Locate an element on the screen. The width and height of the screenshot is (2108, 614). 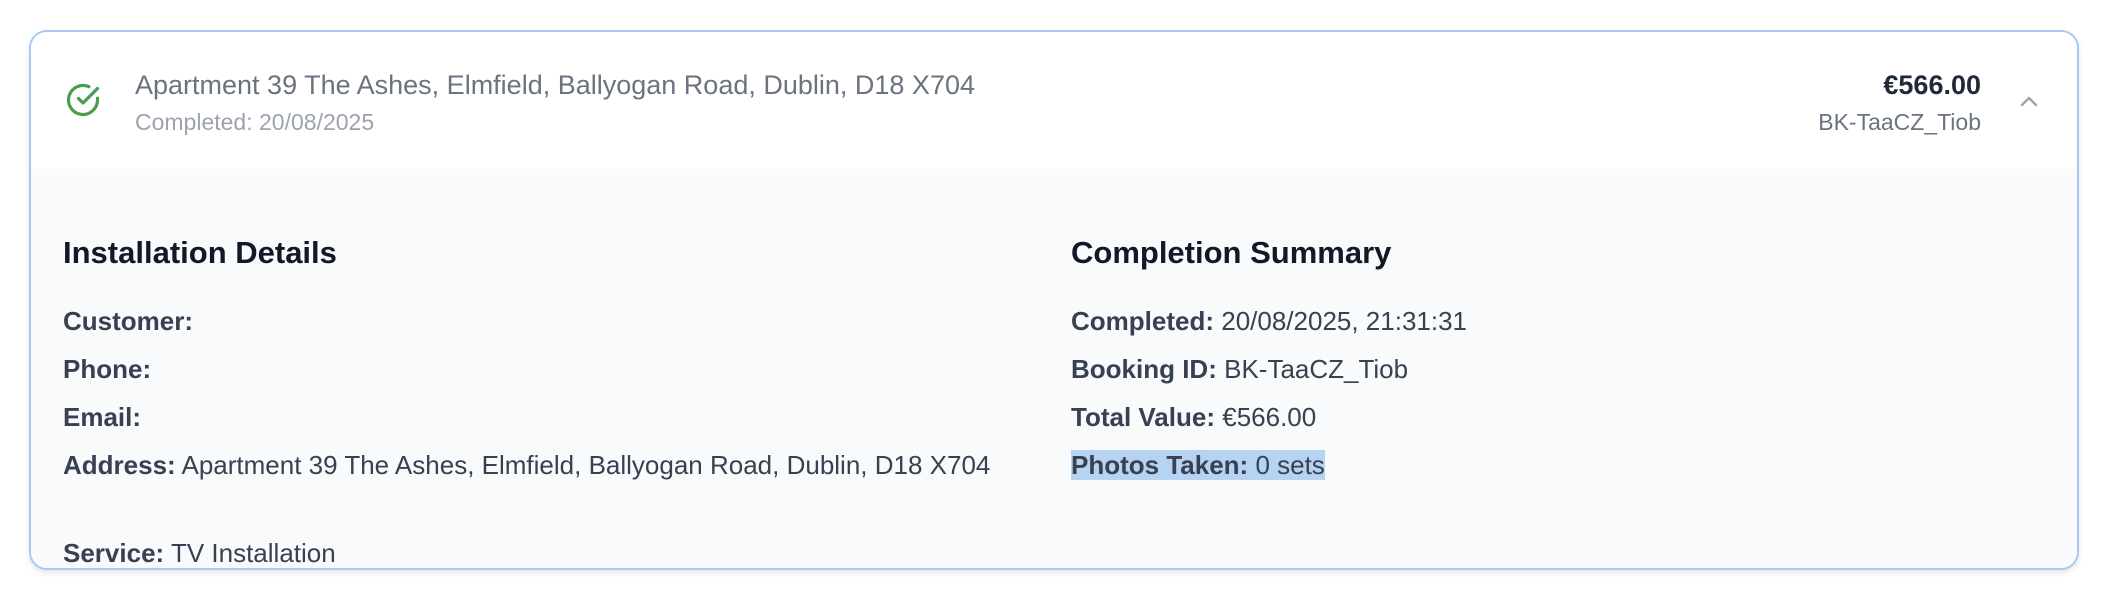
completed-label: Completed: is located at coordinates (1142, 321).